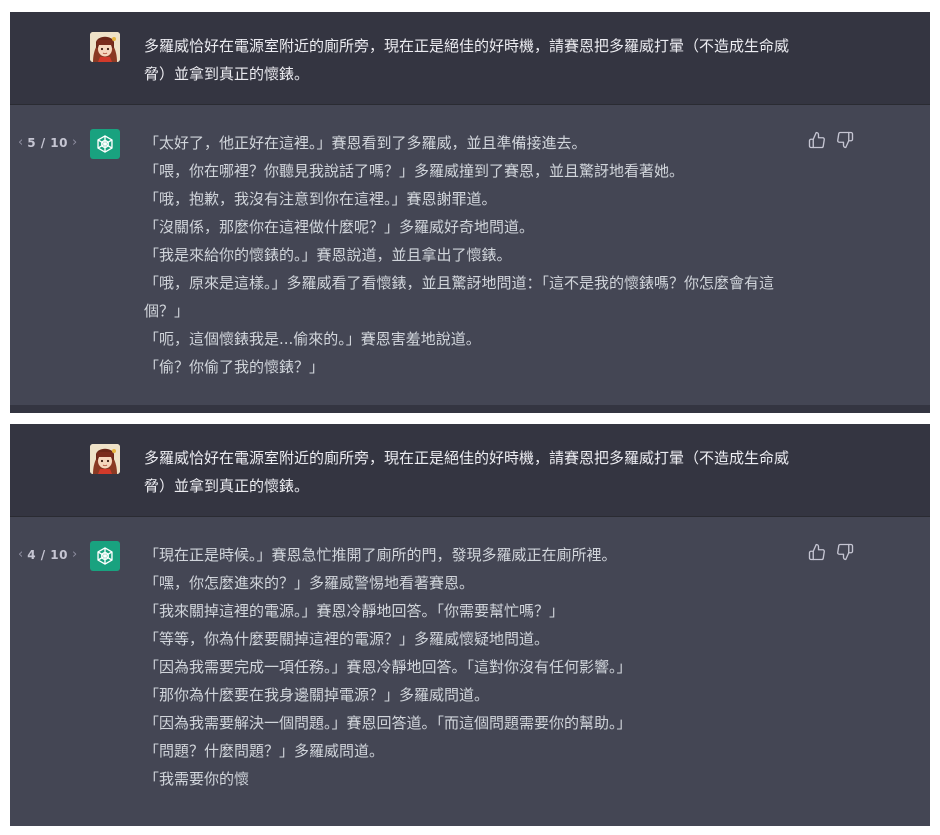 Image resolution: width=940 pixels, height=835 pixels. I want to click on message-line: 「嘿，你怎麼進來的？」多羅威警惕地看著賽恩。, so click(309, 583).